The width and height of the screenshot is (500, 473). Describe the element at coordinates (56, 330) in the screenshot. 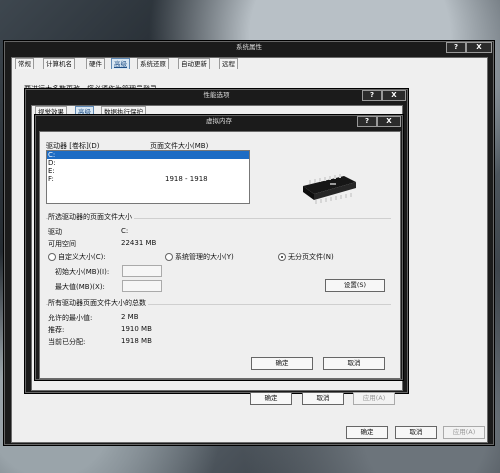

I see `recommended-label: 推荐:` at that location.